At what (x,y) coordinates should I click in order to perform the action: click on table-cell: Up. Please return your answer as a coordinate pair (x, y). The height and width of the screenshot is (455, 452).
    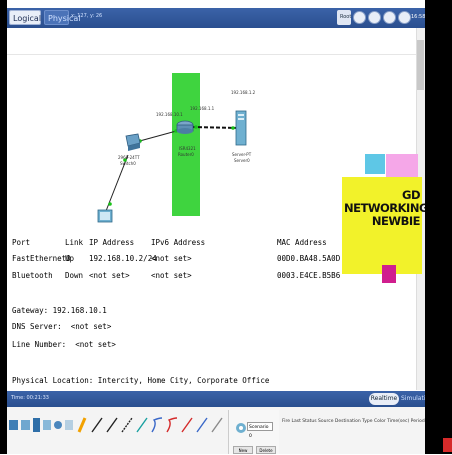
    Looking at the image, I should click on (70, 258).